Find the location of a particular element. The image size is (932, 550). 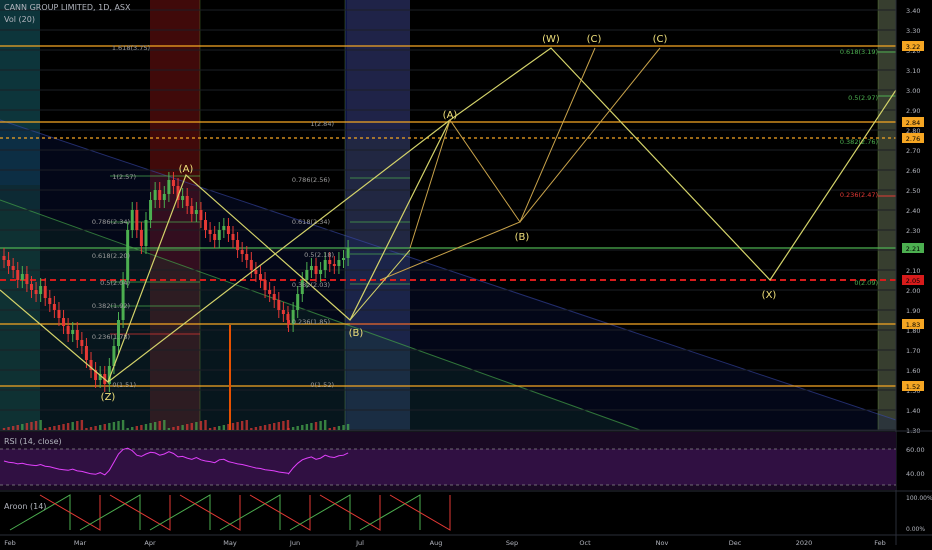

rsi-label: RSI (14, close) is located at coordinates (33, 441).